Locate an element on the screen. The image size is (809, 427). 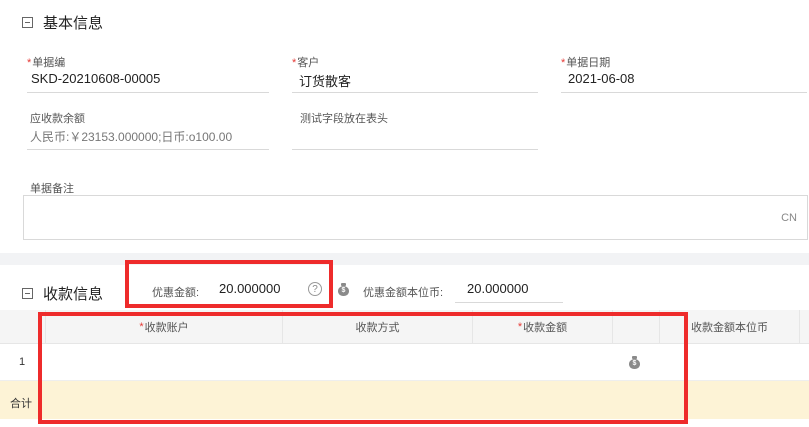
test-field-label: 测试字段放在表头 is located at coordinates (344, 119).